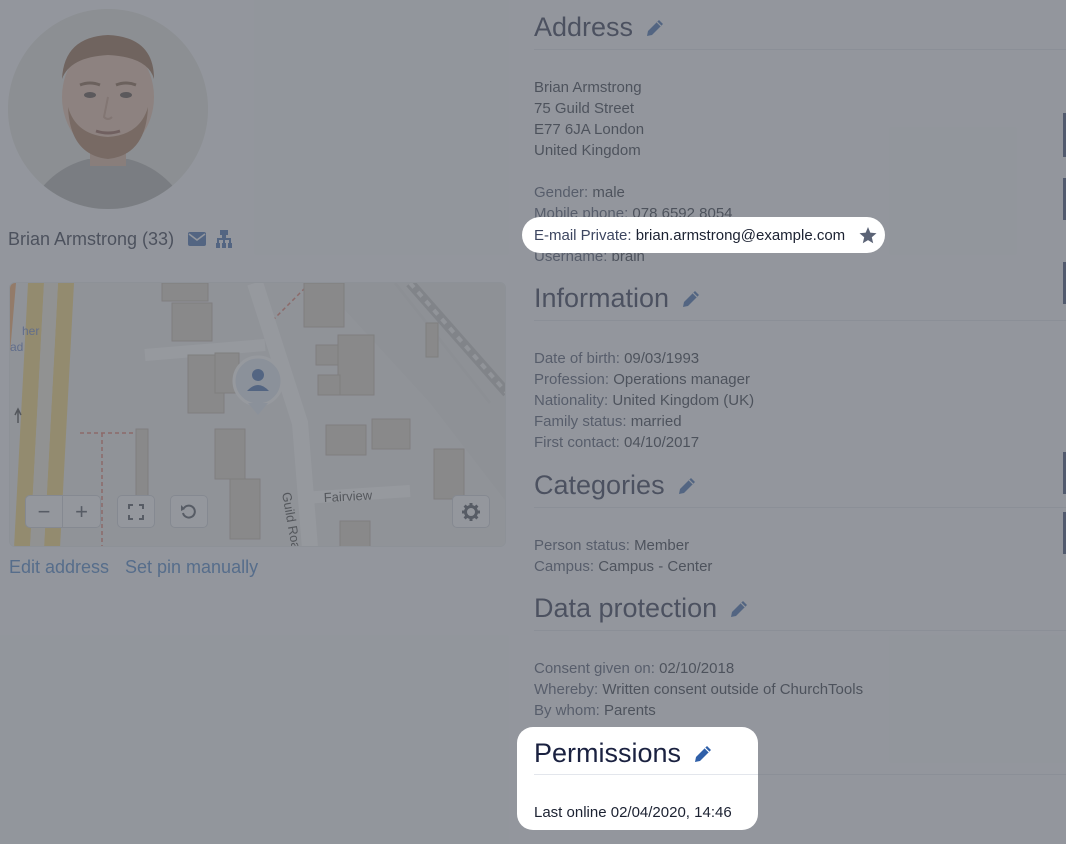 The width and height of the screenshot is (1066, 844). Describe the element at coordinates (348, 496) in the screenshot. I see `map-street-fairview: Fairview` at that location.